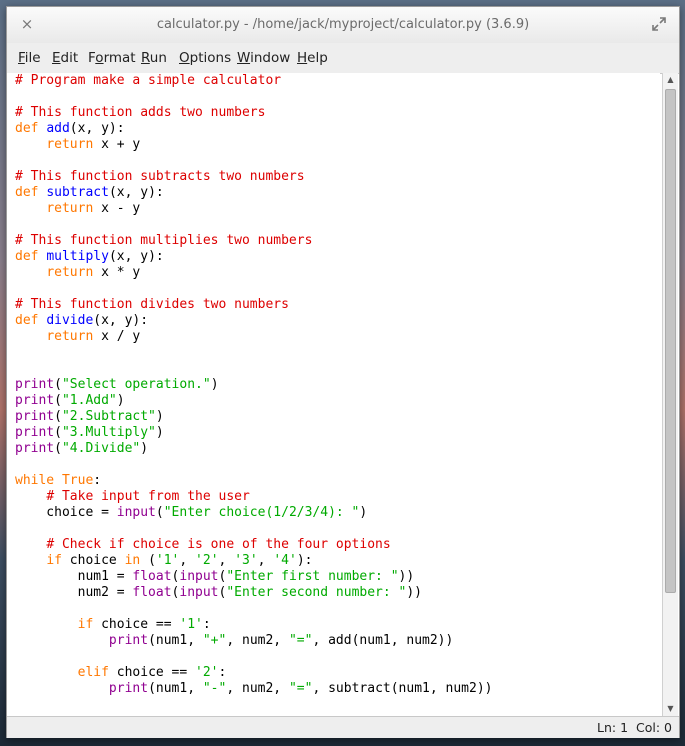 Image resolution: width=685 pixels, height=746 pixels. I want to click on code-line: elif choice == '2':, so click(253, 673).